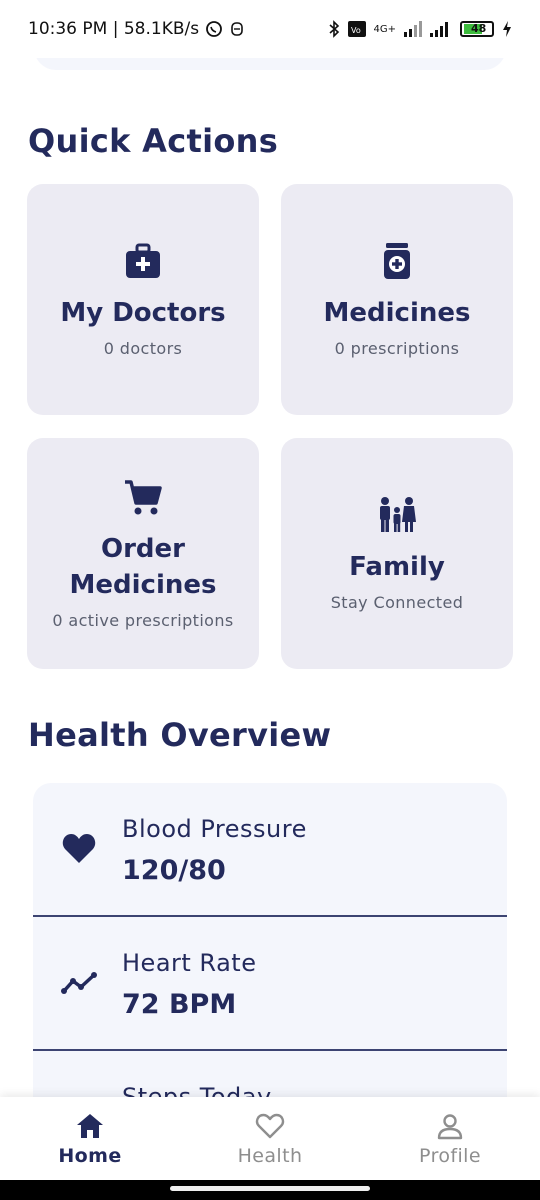  I want to click on nav-home-label: Home, so click(90, 1155).